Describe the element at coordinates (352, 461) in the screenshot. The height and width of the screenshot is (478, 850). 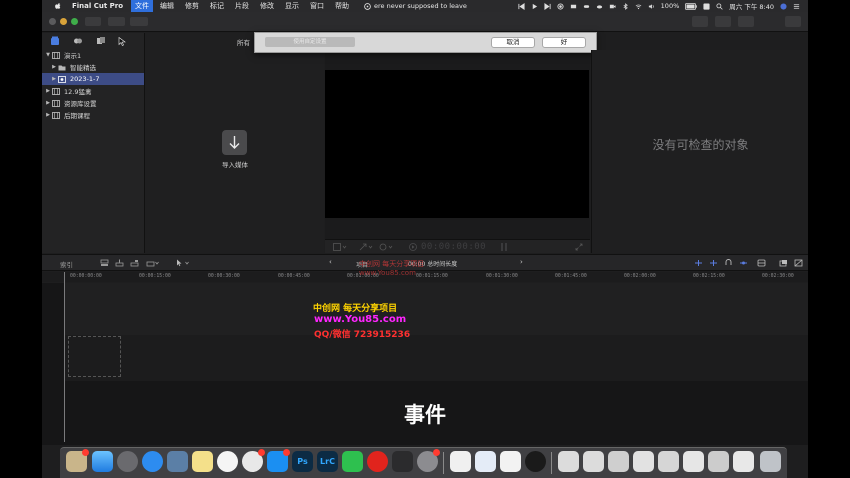
I see `wechat-dock-icon` at that location.